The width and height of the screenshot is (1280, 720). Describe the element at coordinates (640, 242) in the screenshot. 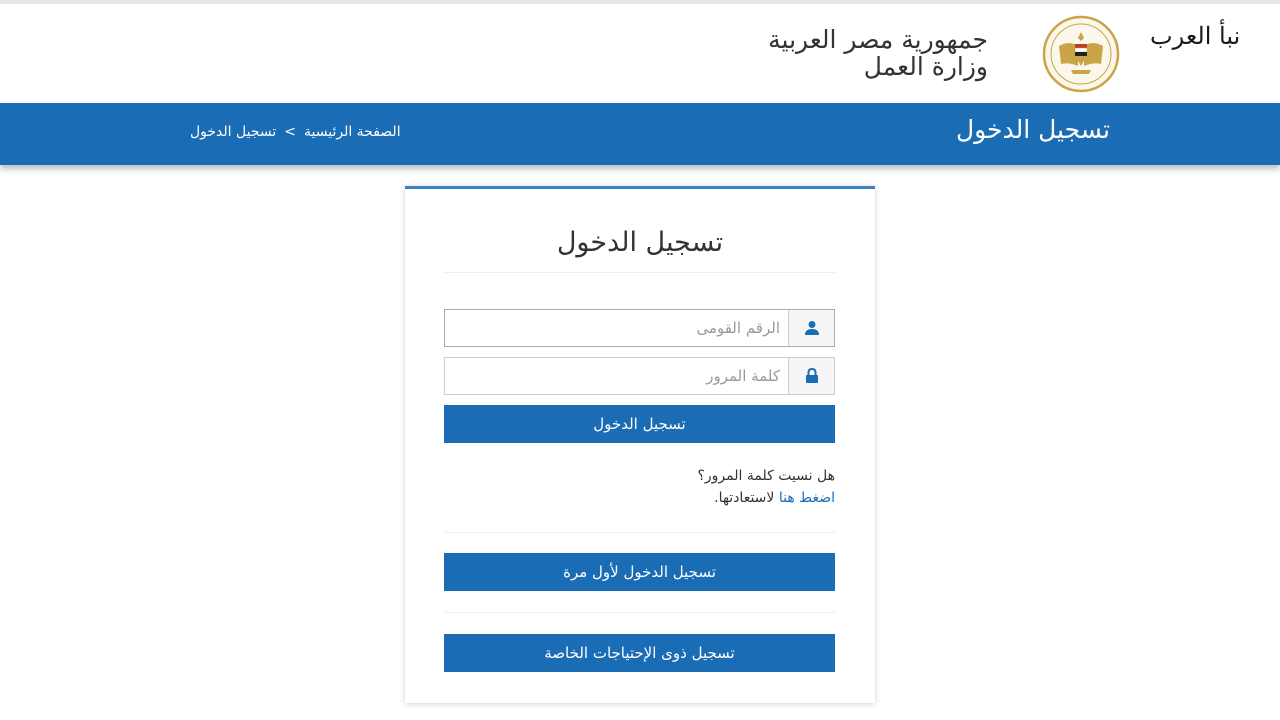

I see `login-title: تسجيل الدخول` at that location.